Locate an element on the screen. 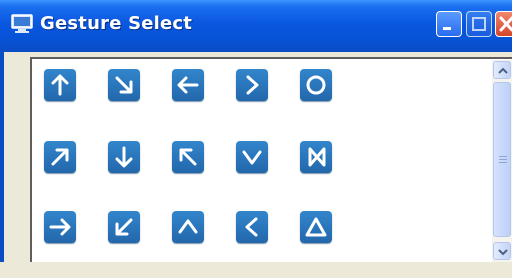 The width and height of the screenshot is (512, 278). triangle-icon is located at coordinates (316, 227).